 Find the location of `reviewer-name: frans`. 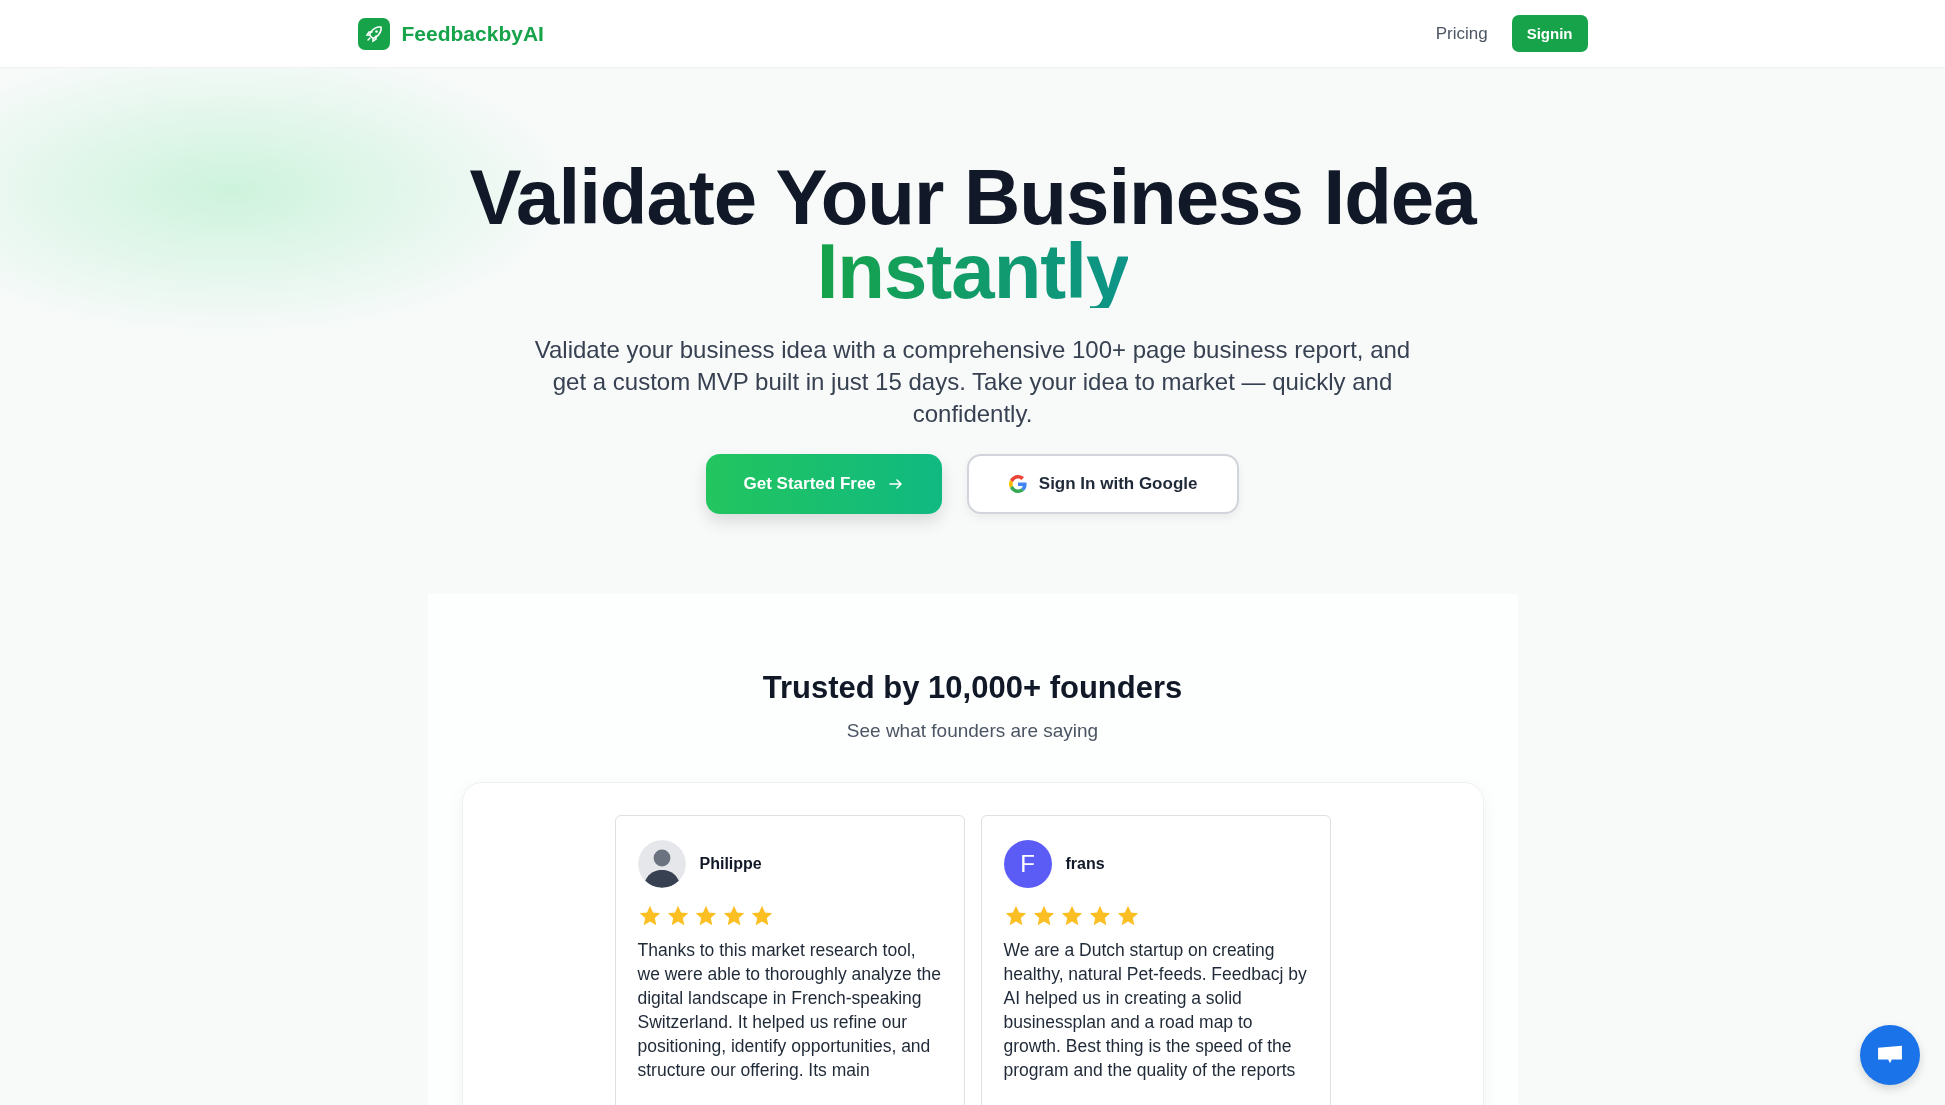

reviewer-name: frans is located at coordinates (1085, 864).